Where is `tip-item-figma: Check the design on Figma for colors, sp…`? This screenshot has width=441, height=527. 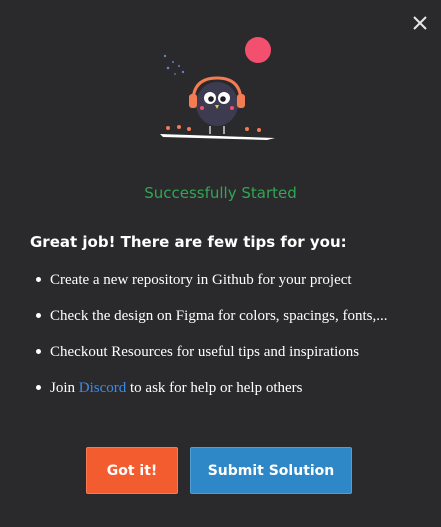
tip-item-figma: Check the design on Figma for colors, sp… is located at coordinates (225, 316).